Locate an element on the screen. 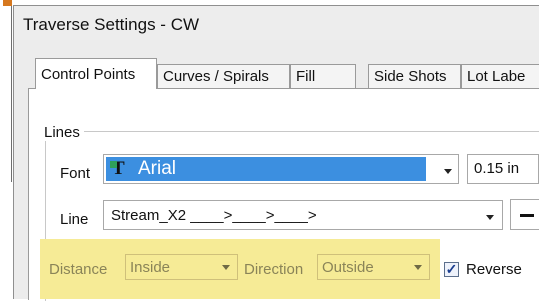  line-label: Line is located at coordinates (74, 219).